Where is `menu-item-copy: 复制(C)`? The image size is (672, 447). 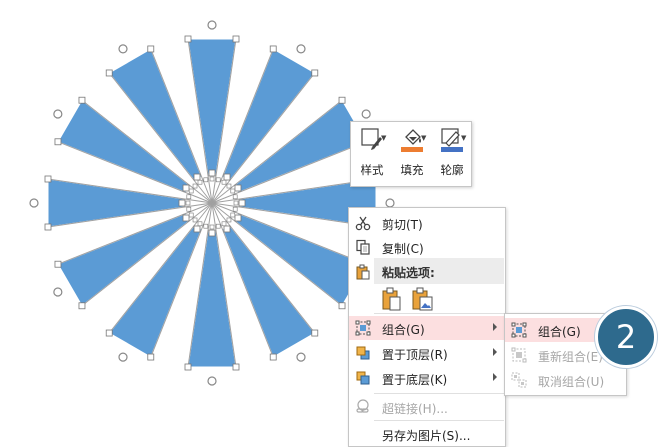
menu-item-copy: 复制(C) is located at coordinates (427, 247).